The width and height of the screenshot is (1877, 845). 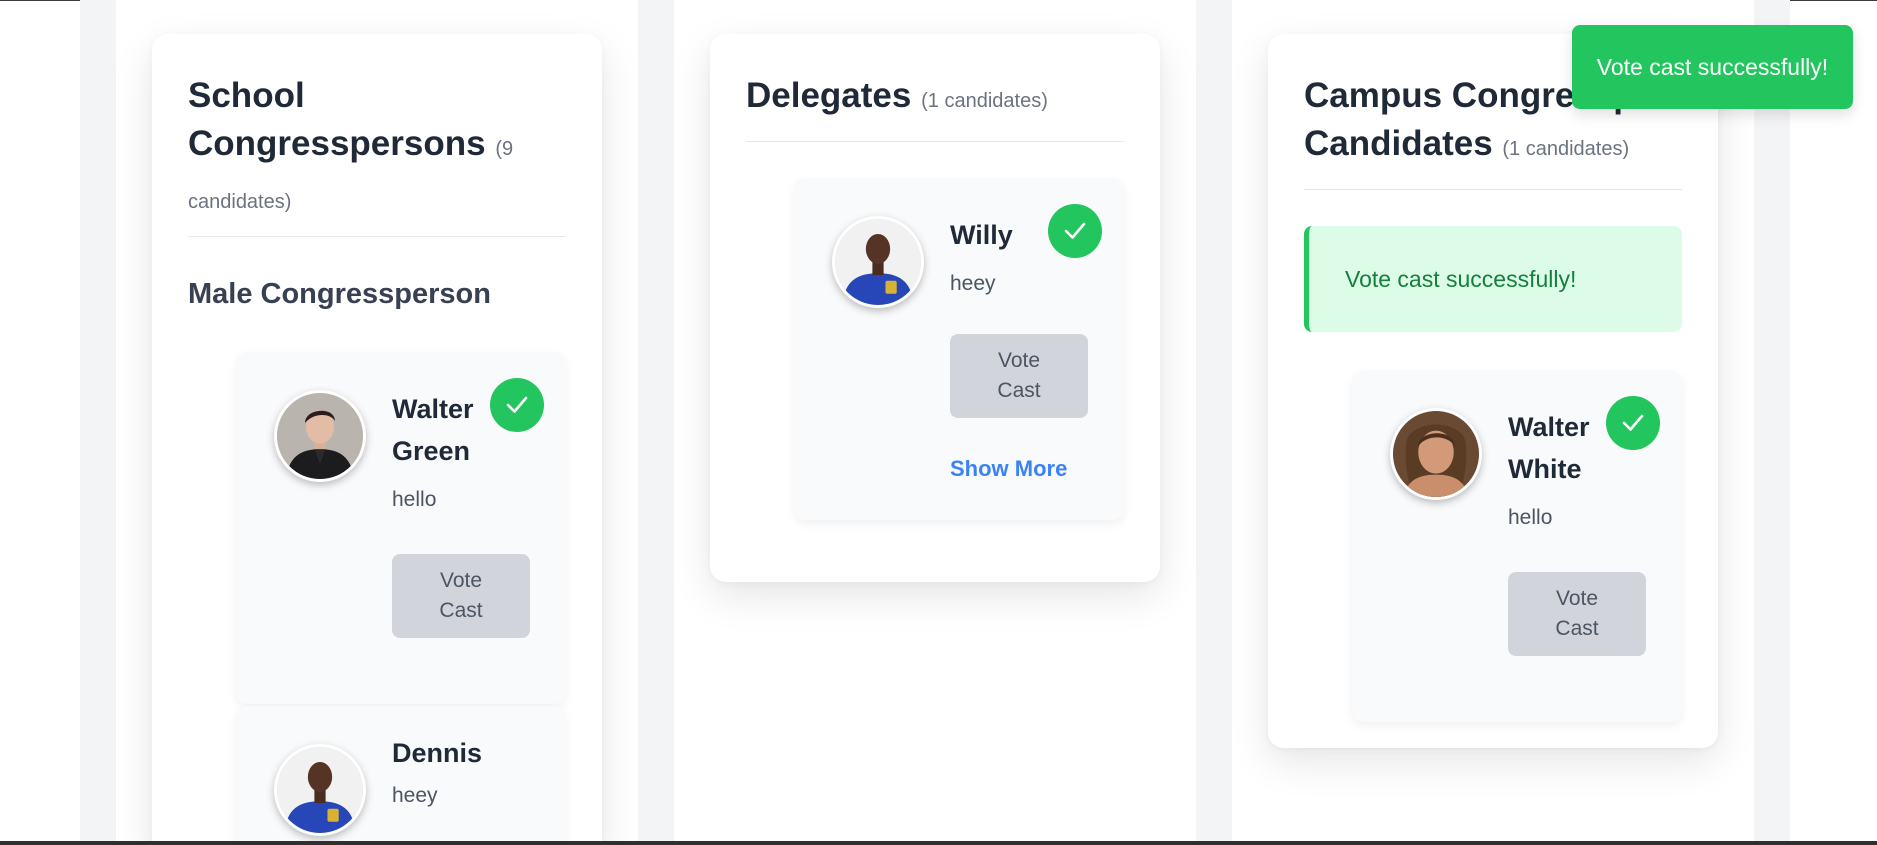 What do you see at coordinates (401, 775) in the screenshot?
I see `candidate-card: Dennis heey` at bounding box center [401, 775].